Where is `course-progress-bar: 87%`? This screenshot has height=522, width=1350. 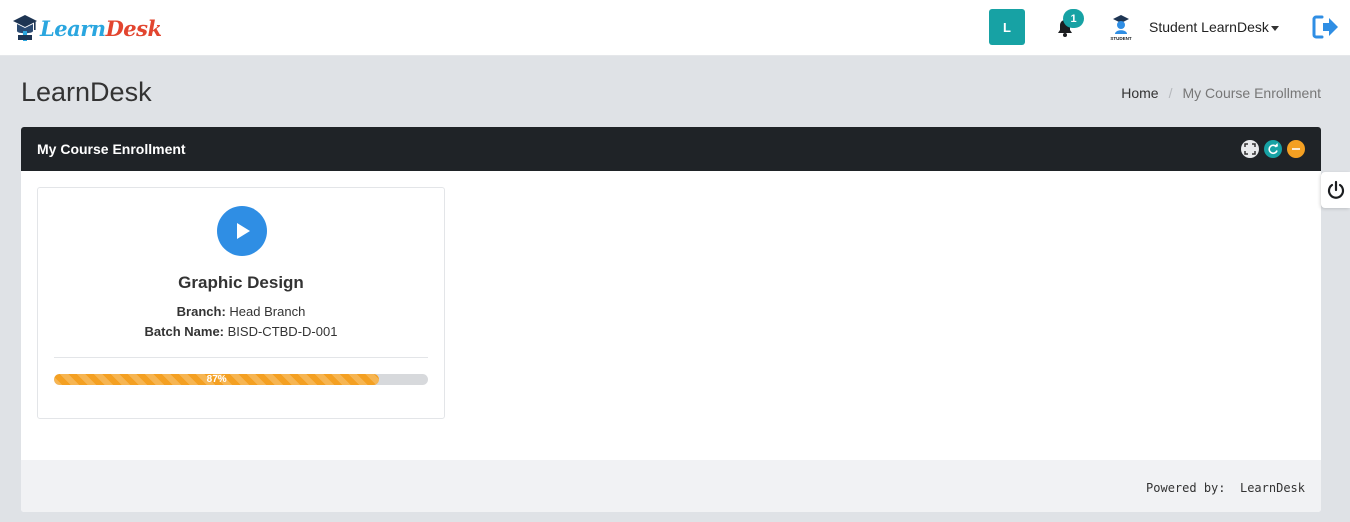
course-progress-bar: 87% is located at coordinates (241, 379).